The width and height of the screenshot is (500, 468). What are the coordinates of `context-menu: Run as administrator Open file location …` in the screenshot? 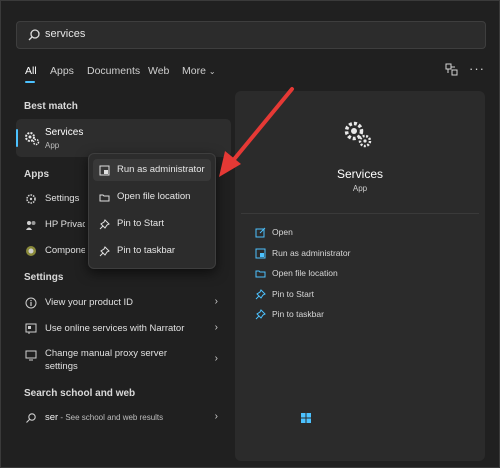 It's located at (152, 211).